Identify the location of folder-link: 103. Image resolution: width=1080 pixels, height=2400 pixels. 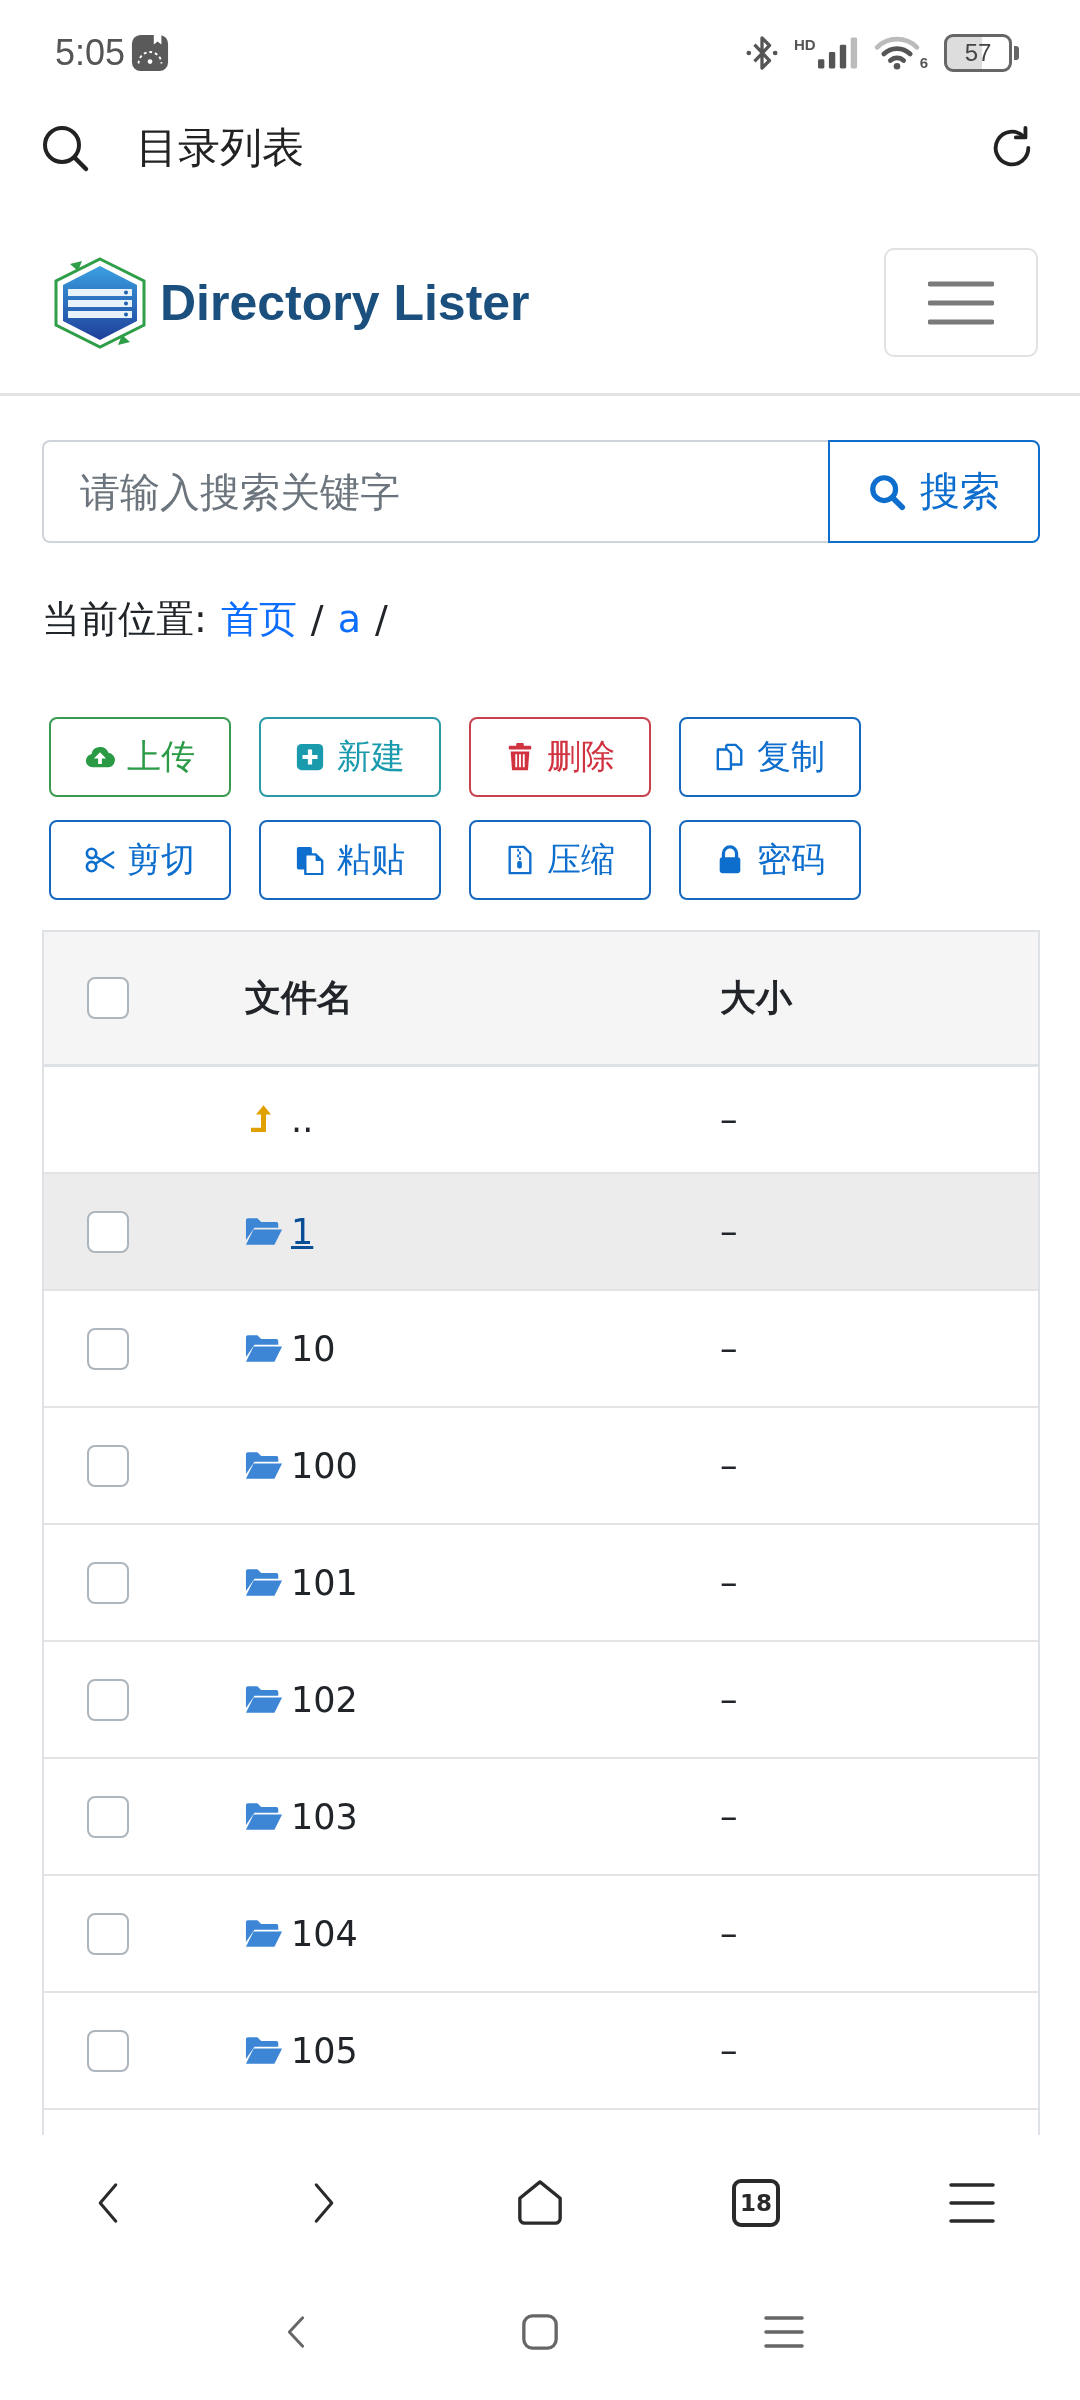
(324, 1816).